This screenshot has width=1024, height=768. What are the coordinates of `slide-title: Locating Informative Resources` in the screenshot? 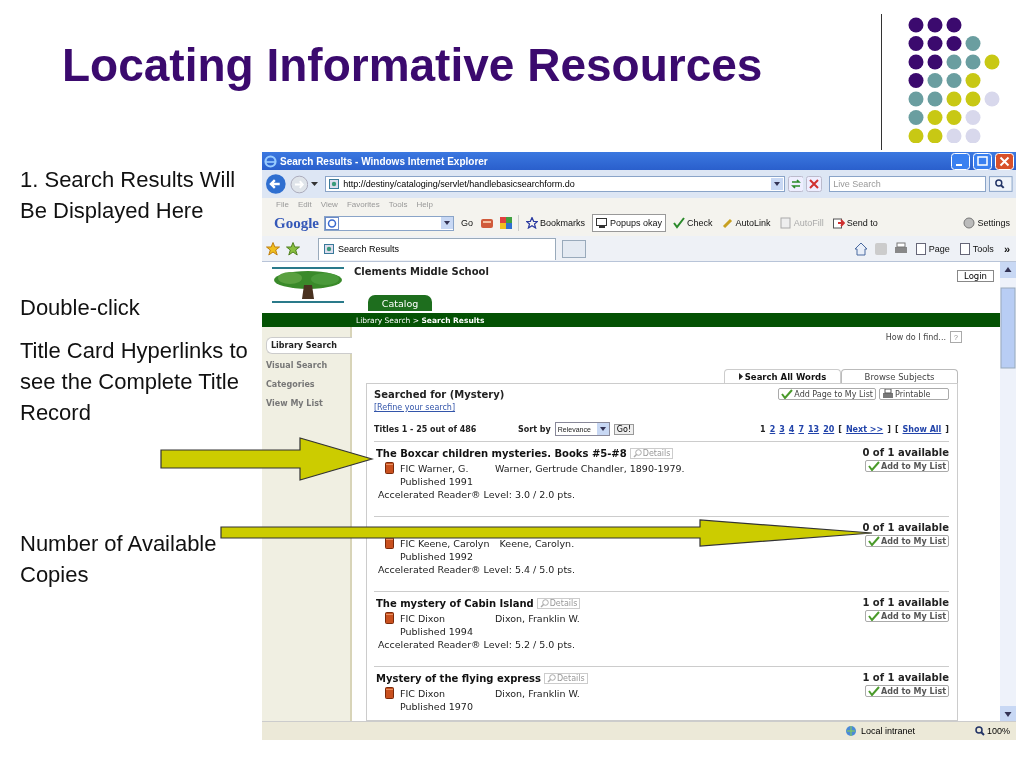 It's located at (412, 65).